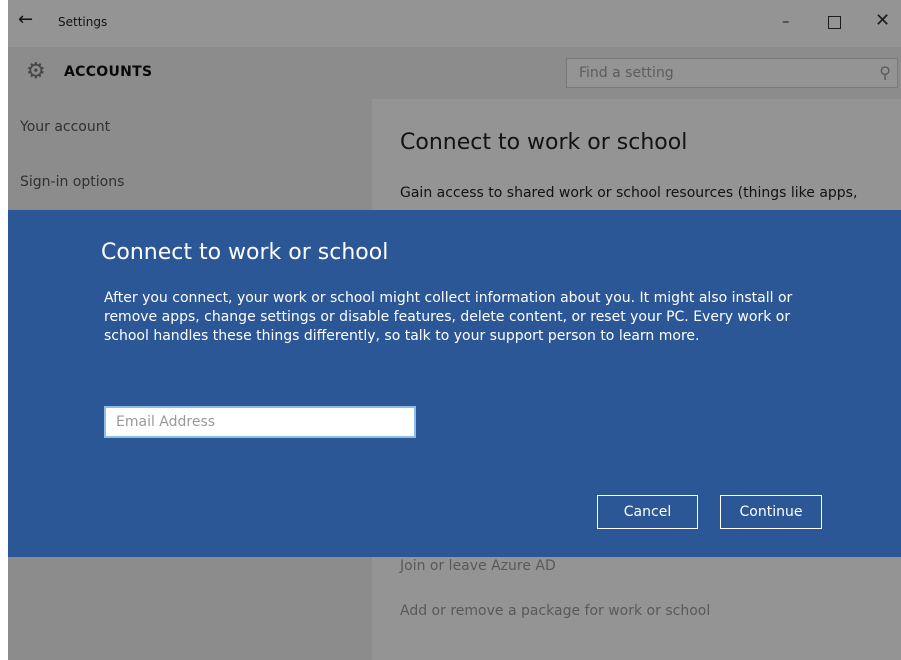  Describe the element at coordinates (245, 252) in the screenshot. I see `dialog-title: Connect to work or school` at that location.